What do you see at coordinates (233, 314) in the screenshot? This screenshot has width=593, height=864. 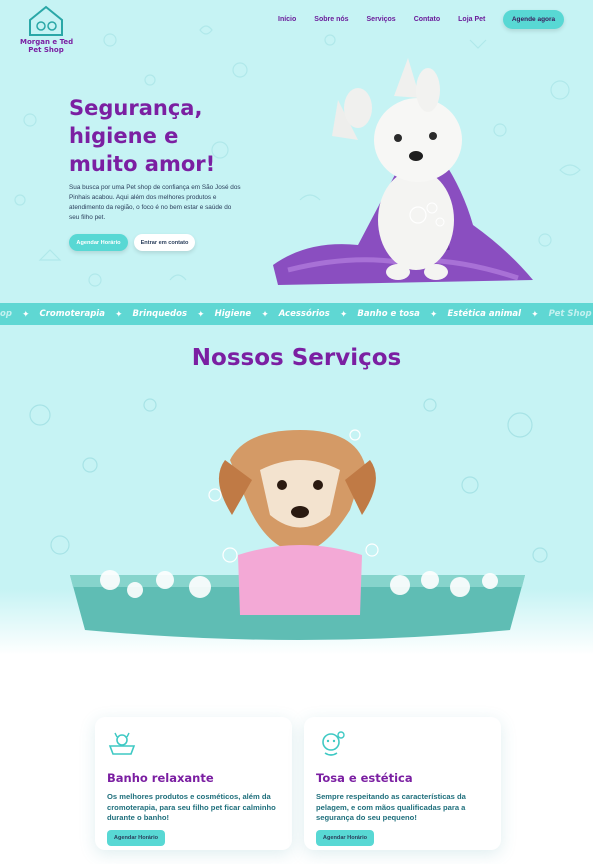 I see `ticker-item: Higiene` at bounding box center [233, 314].